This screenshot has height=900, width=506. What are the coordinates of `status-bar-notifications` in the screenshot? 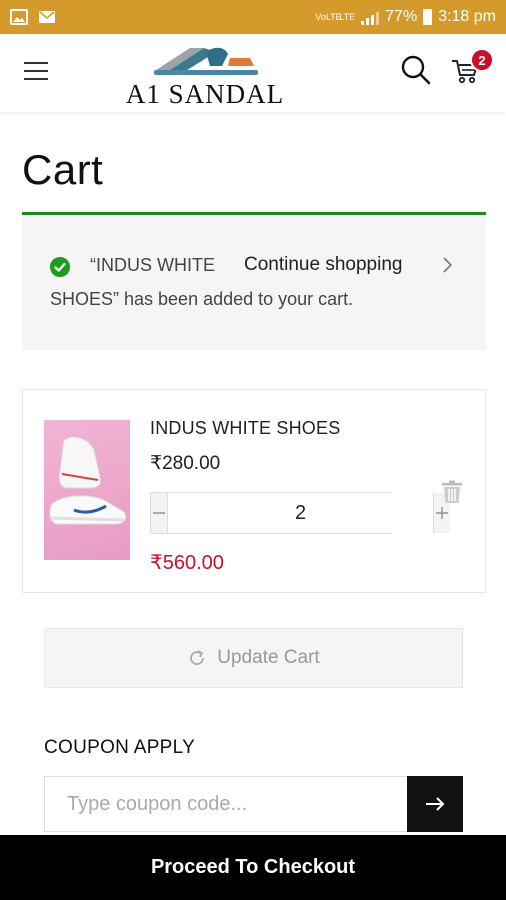 It's located at (33, 17).